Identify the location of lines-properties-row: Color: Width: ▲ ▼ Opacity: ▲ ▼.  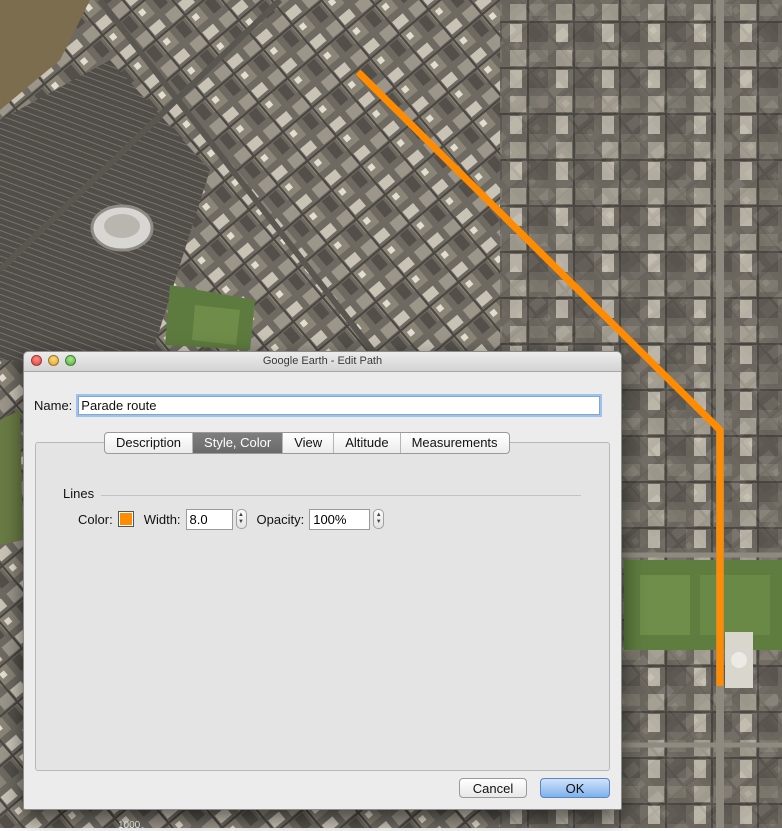
(236, 519).